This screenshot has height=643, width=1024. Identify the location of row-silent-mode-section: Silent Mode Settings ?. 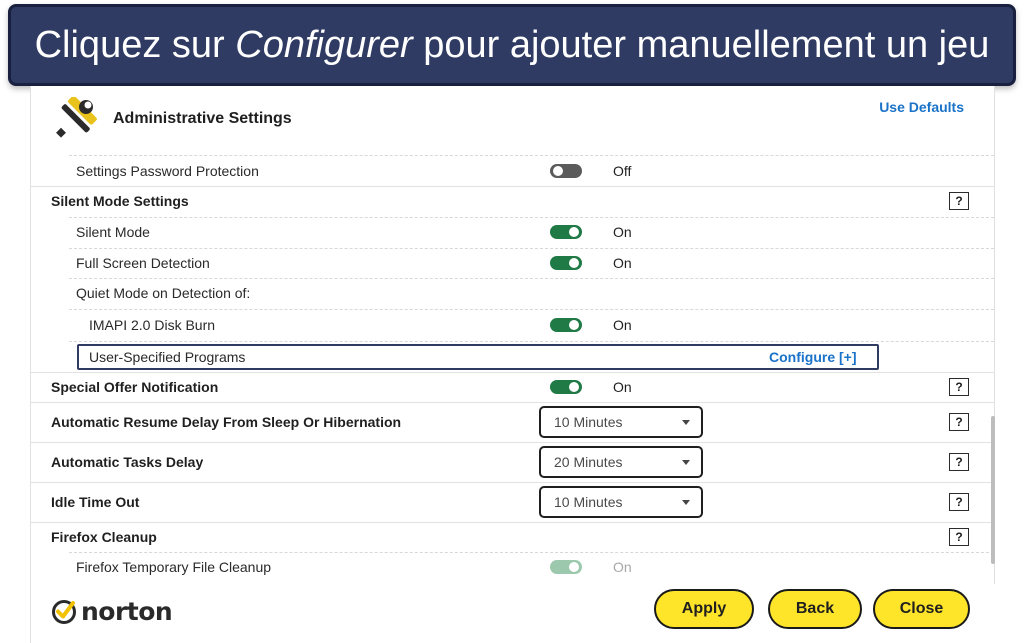
(516, 201).